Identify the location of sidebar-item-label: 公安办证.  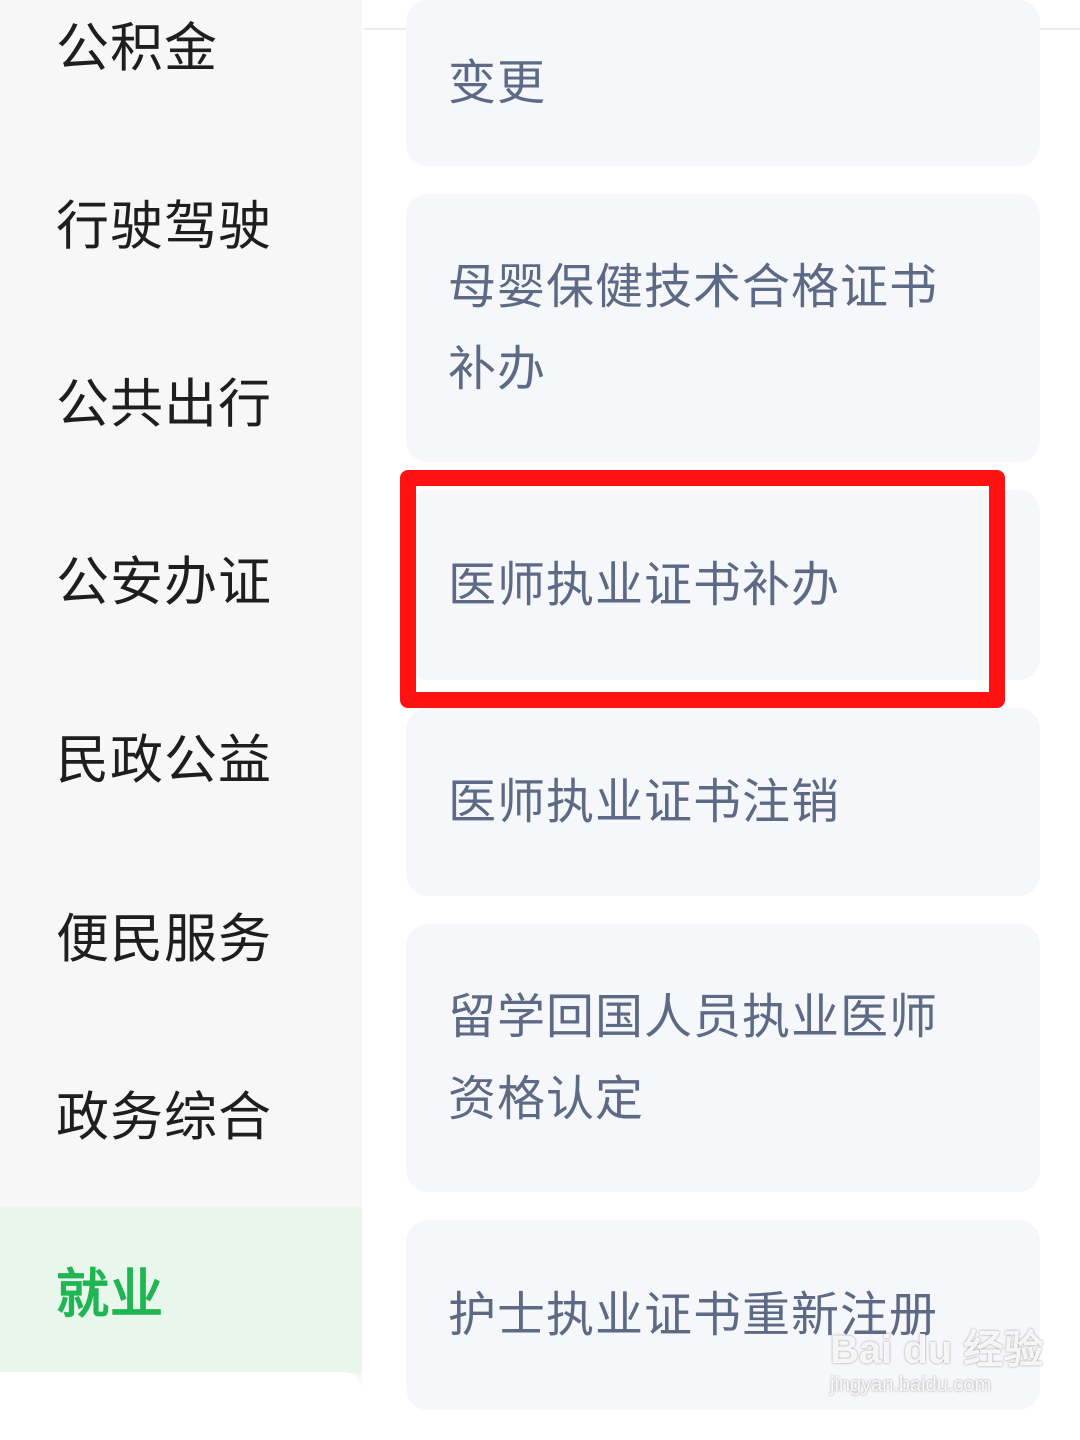
(164, 582).